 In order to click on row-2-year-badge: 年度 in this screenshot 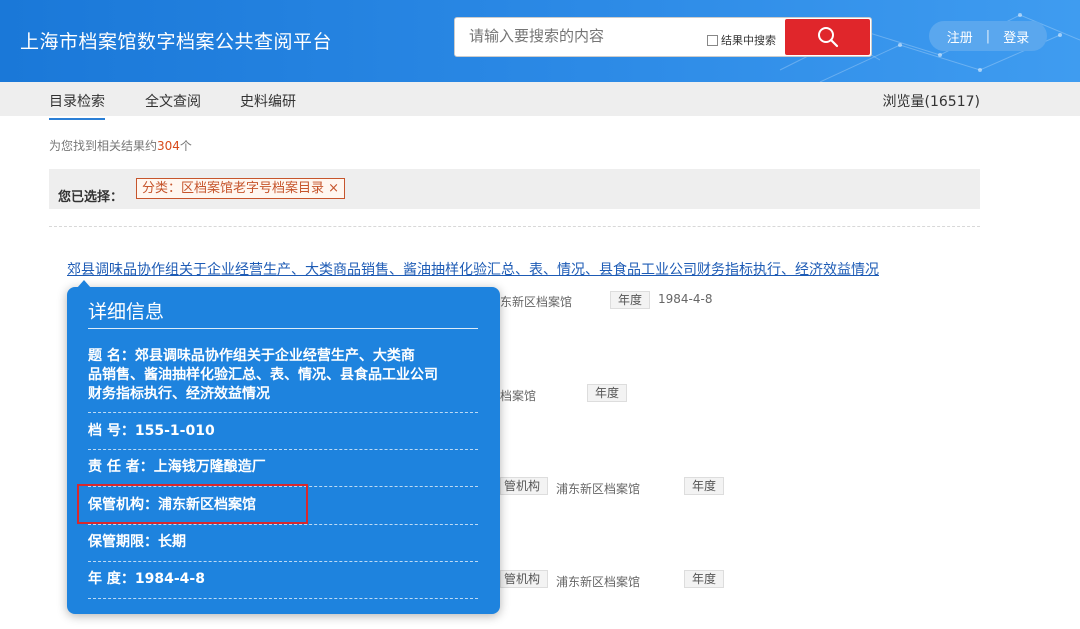, I will do `click(607, 393)`.